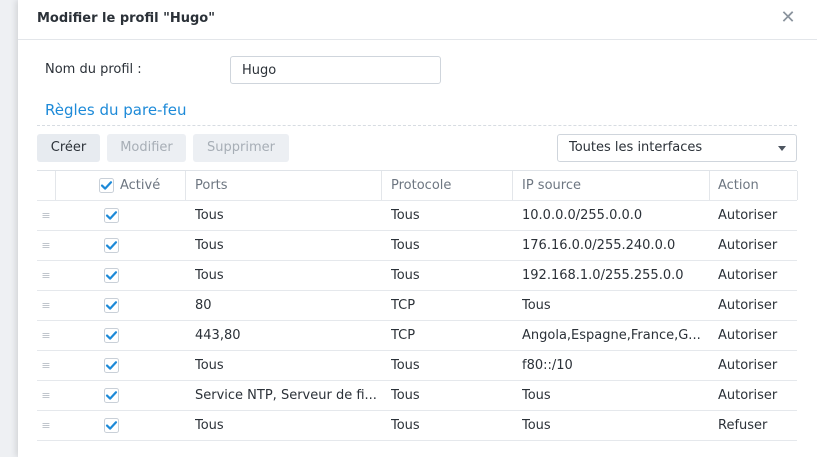 This screenshot has width=817, height=457. Describe the element at coordinates (241, 148) in the screenshot. I see `delete-button: Supprimer` at that location.